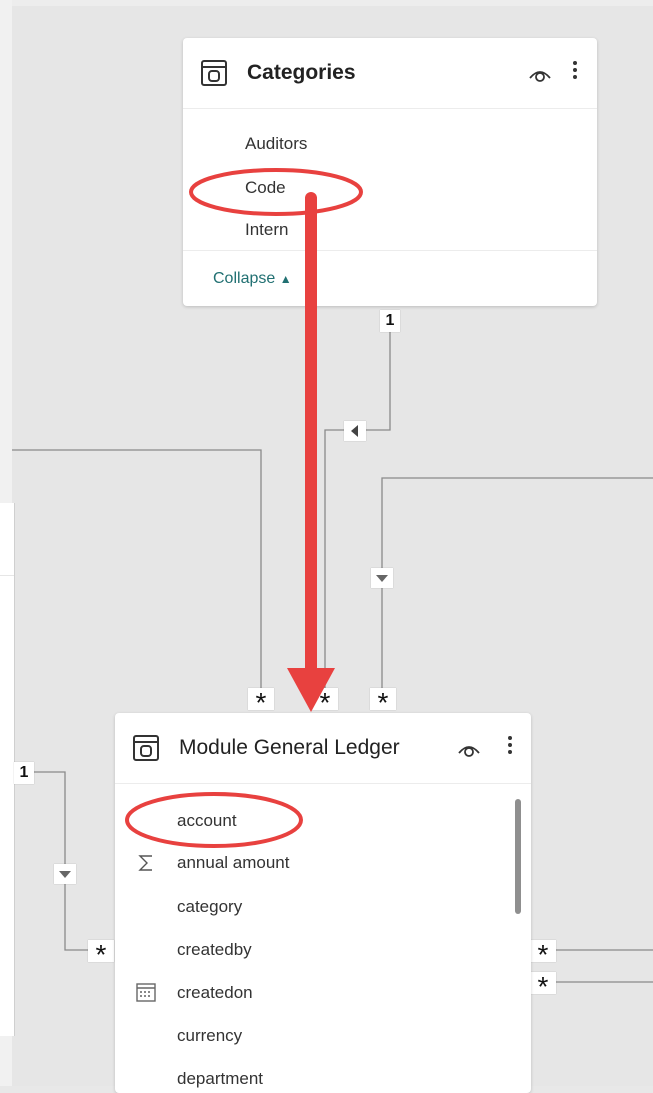 Image resolution: width=653 pixels, height=1093 pixels. Describe the element at coordinates (276, 192) in the screenshot. I see `annotation-circle-code` at that location.